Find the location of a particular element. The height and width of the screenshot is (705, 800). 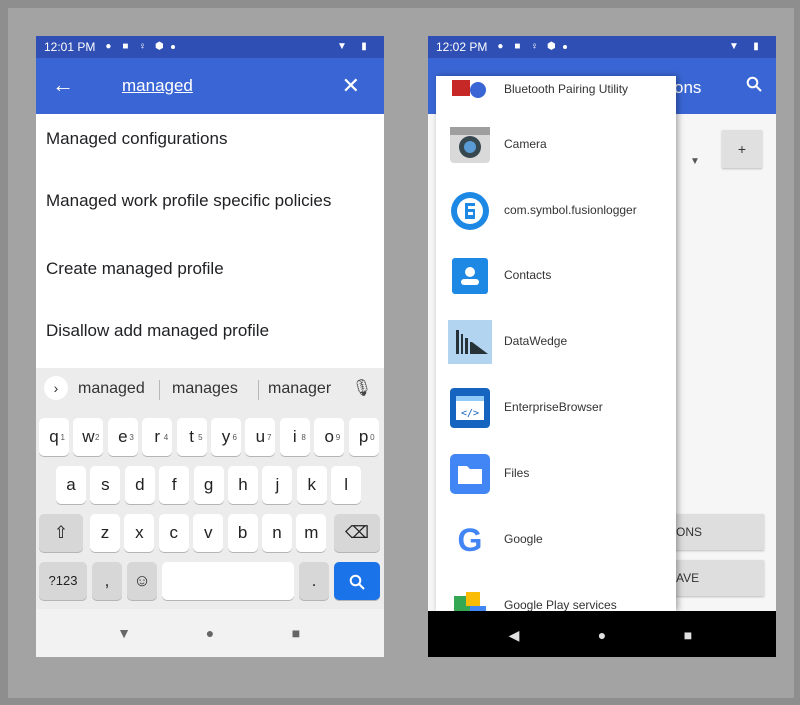

key-label: u is located at coordinates (260, 436).